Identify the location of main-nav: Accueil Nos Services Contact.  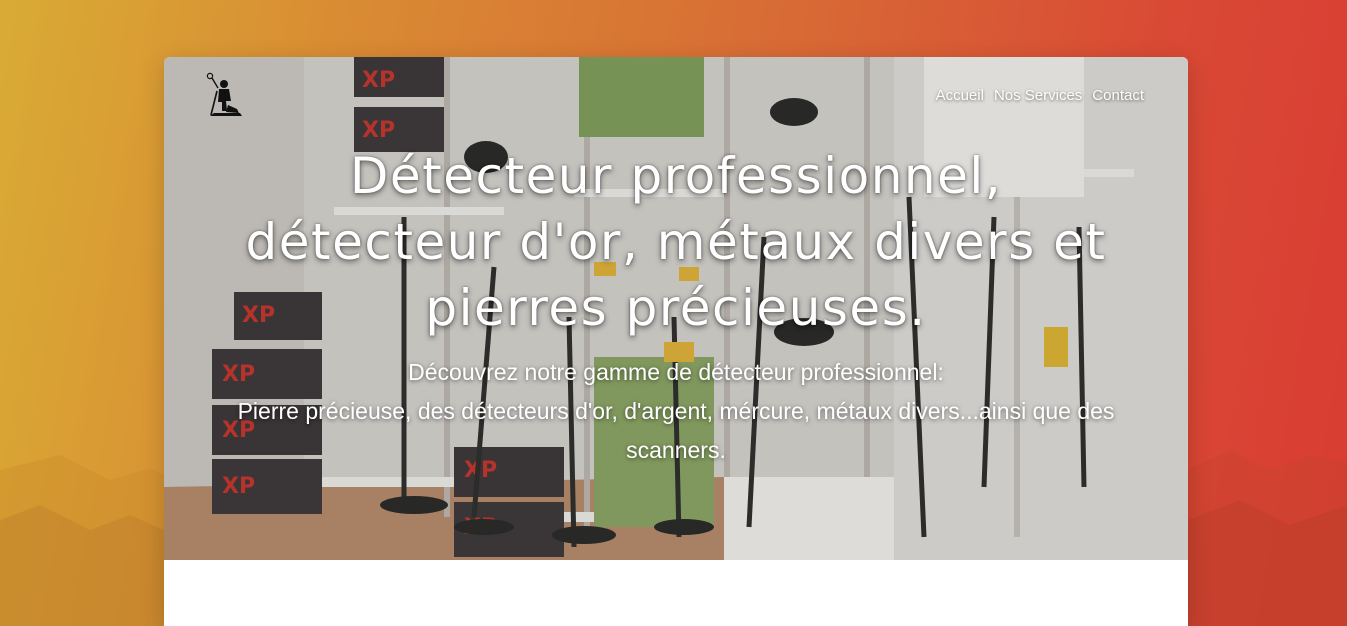
(1040, 95).